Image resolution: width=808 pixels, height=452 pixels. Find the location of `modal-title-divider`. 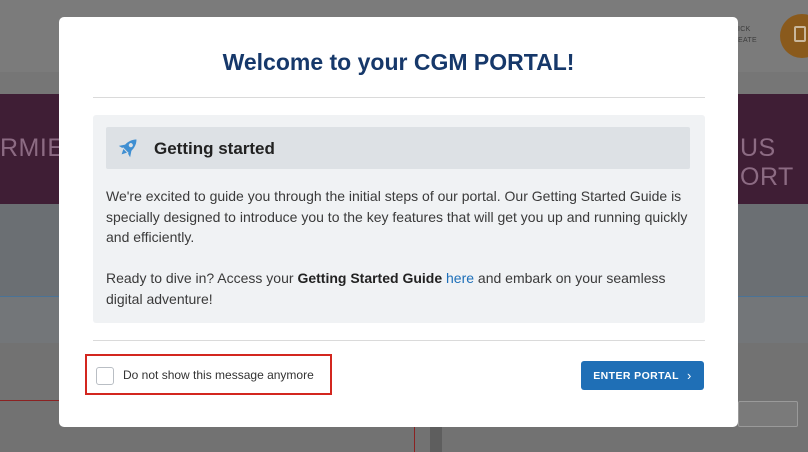

modal-title-divider is located at coordinates (399, 97).